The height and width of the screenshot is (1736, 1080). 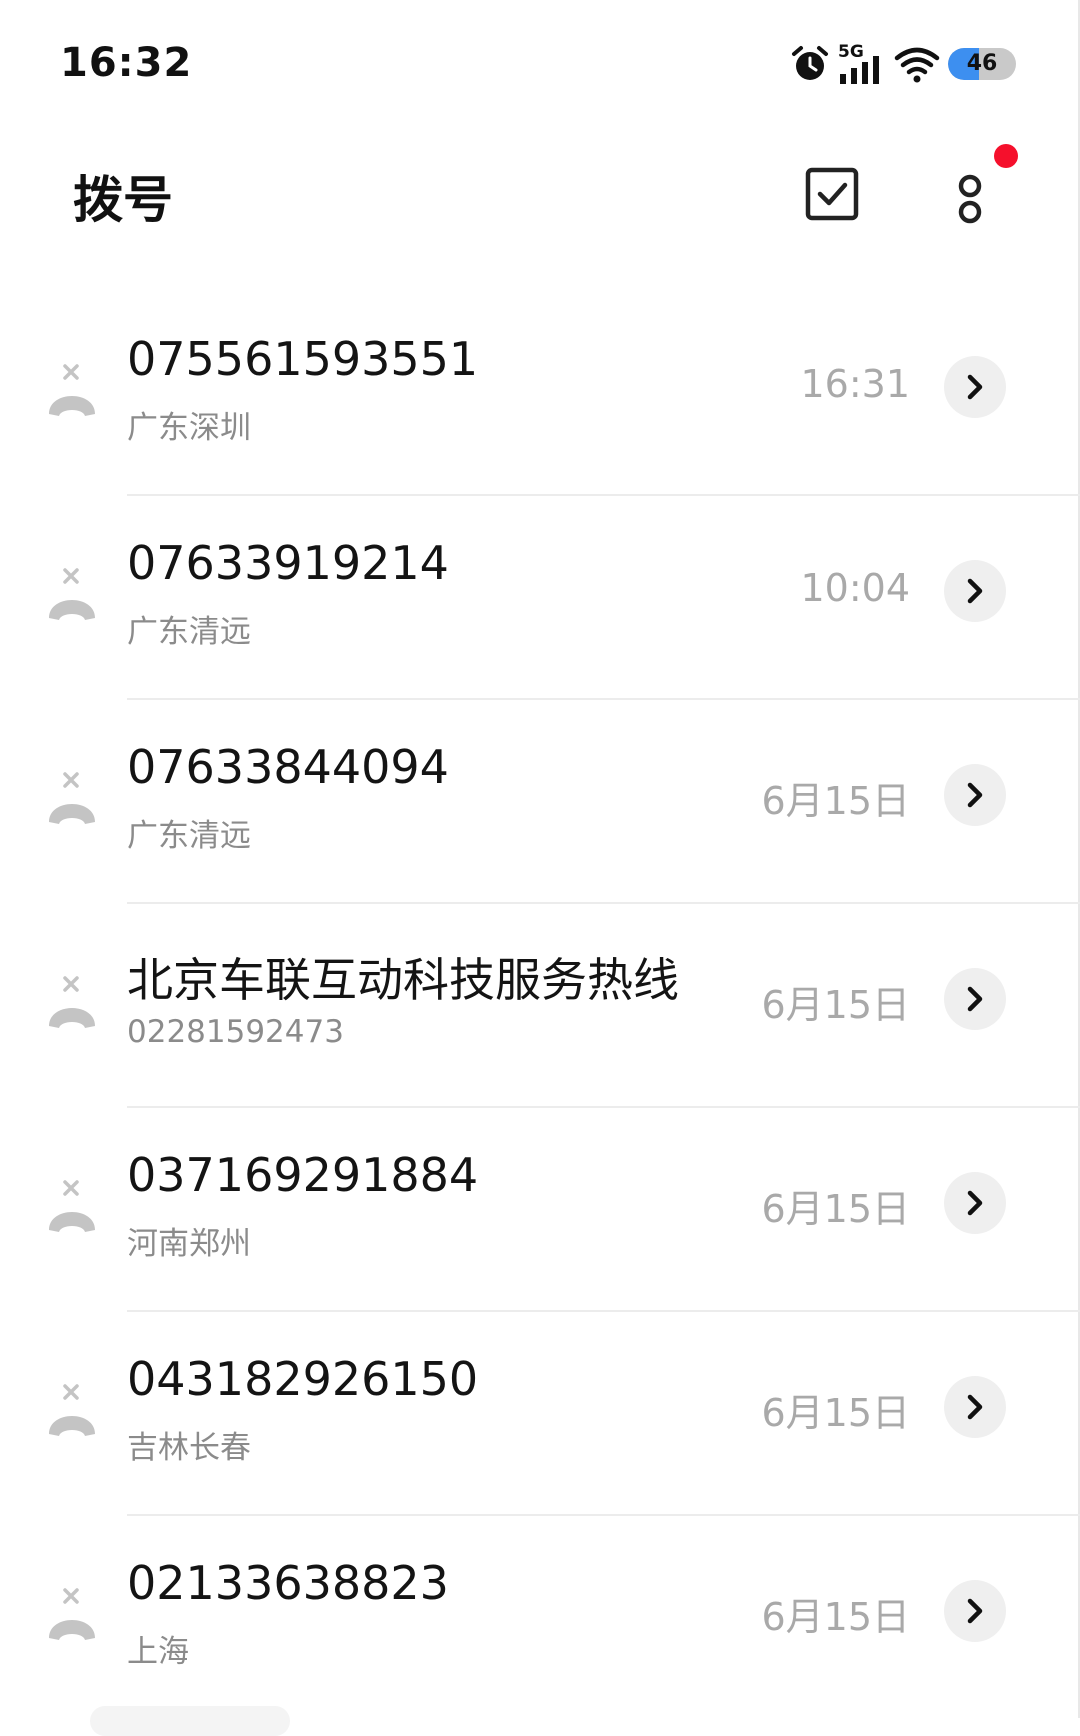 What do you see at coordinates (303, 1175) in the screenshot?
I see `contact-name: 037169291884` at bounding box center [303, 1175].